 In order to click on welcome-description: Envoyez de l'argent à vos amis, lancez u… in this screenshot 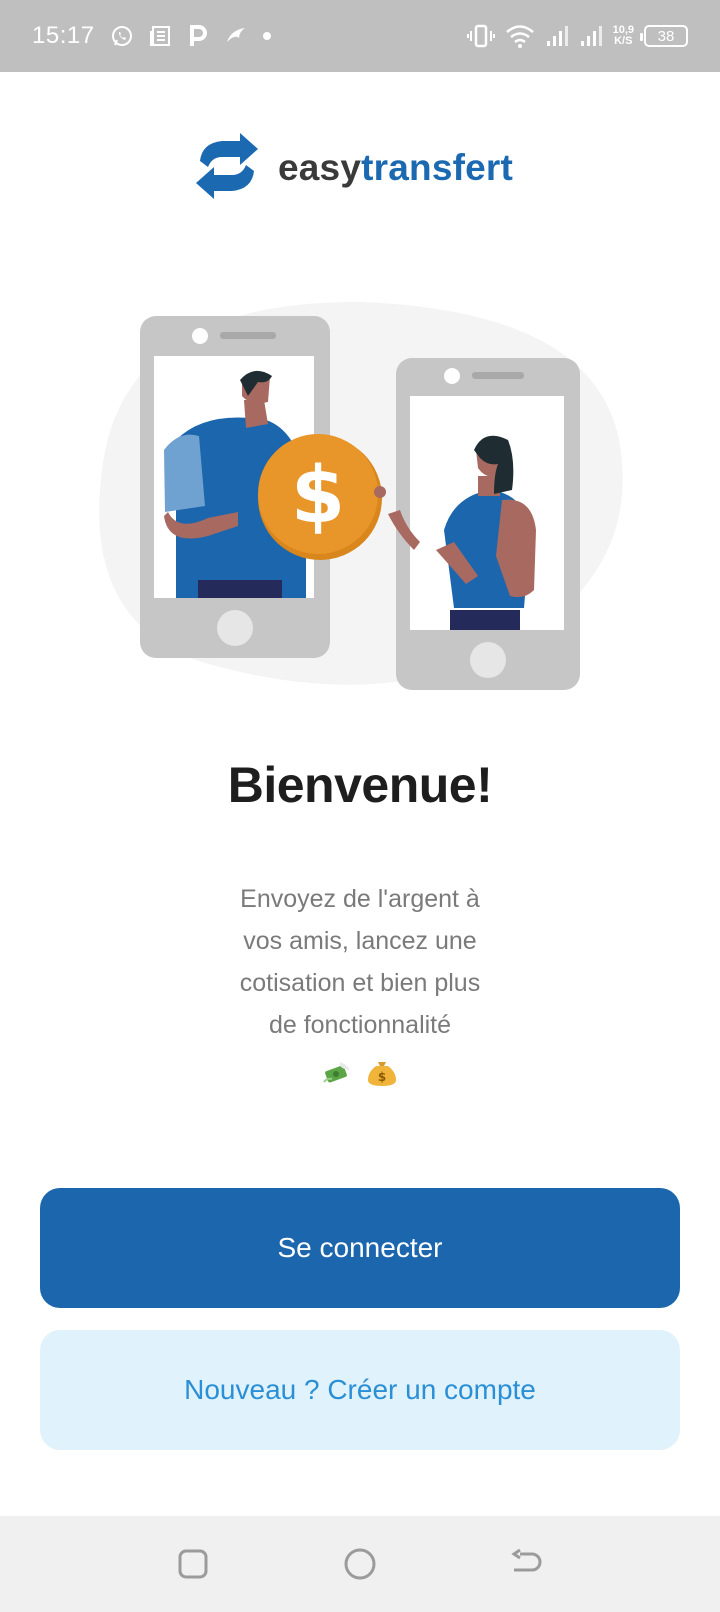, I will do `click(360, 962)`.